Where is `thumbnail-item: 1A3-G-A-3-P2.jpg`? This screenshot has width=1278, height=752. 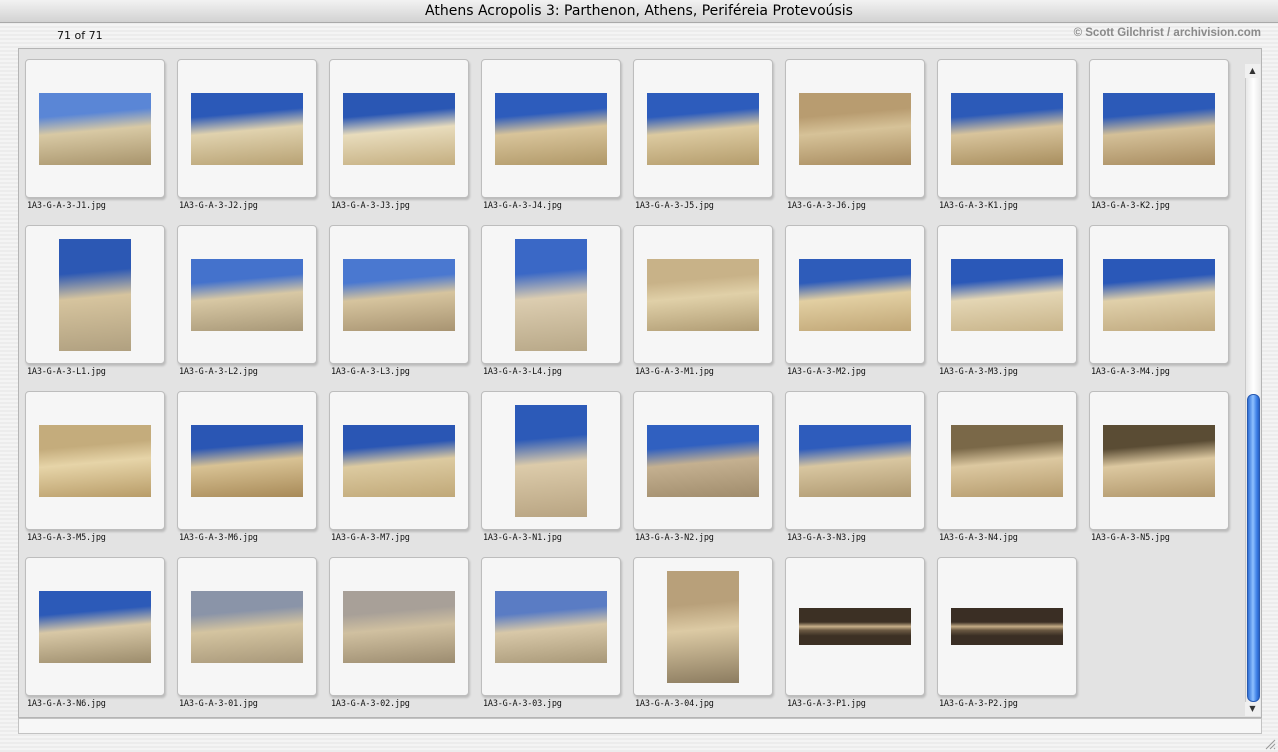 thumbnail-item: 1A3-G-A-3-P2.jpg is located at coordinates (1007, 637).